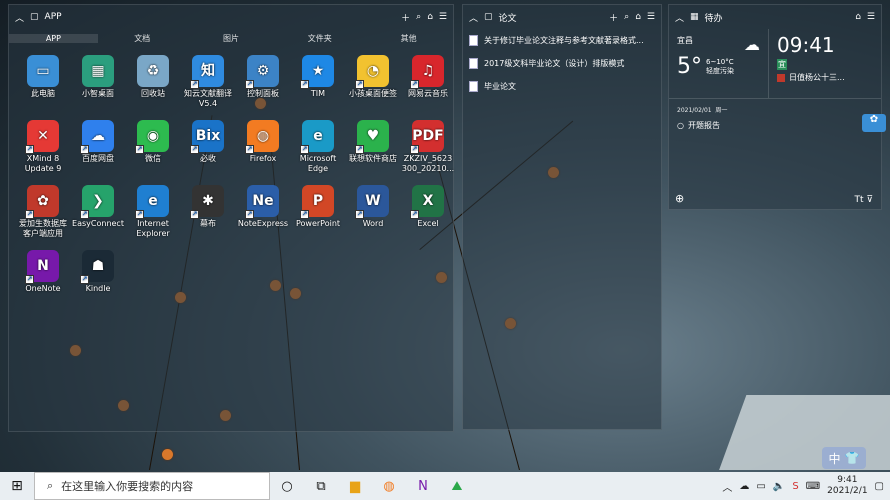 Image resolution: width=890 pixels, height=500 pixels. What do you see at coordinates (208, 207) in the screenshot?
I see `app-shortcut: ✱ ↗ 幕布` at bounding box center [208, 207].